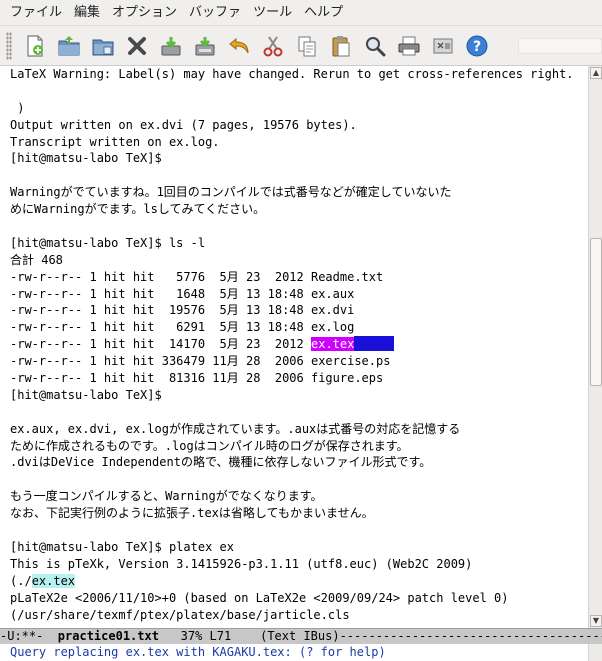 This screenshot has height=661, width=602. What do you see at coordinates (53, 580) in the screenshot?
I see `lazy-highlight-match: ex.tex` at bounding box center [53, 580].